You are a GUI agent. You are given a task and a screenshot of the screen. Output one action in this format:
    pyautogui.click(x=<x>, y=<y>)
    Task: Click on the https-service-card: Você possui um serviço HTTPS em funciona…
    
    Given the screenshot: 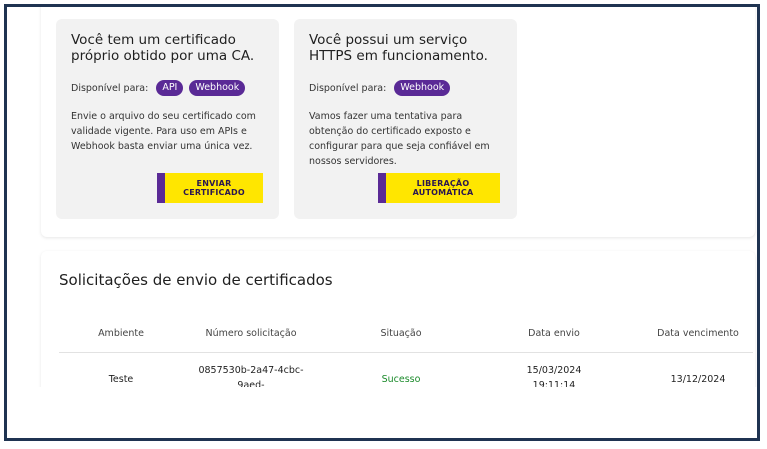 What is the action you would take?
    pyautogui.click(x=405, y=119)
    